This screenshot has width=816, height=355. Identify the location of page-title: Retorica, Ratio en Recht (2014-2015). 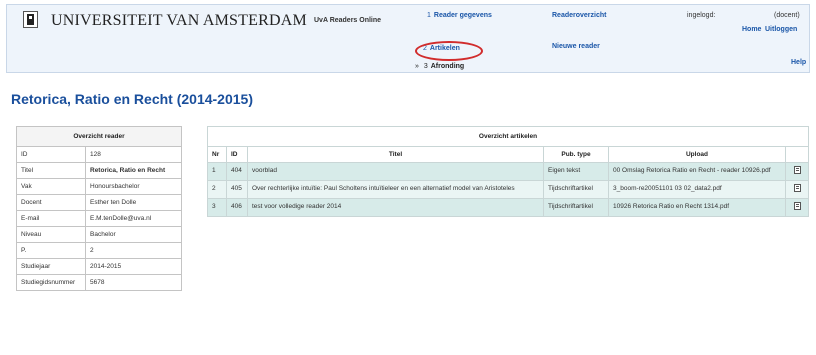
(132, 99).